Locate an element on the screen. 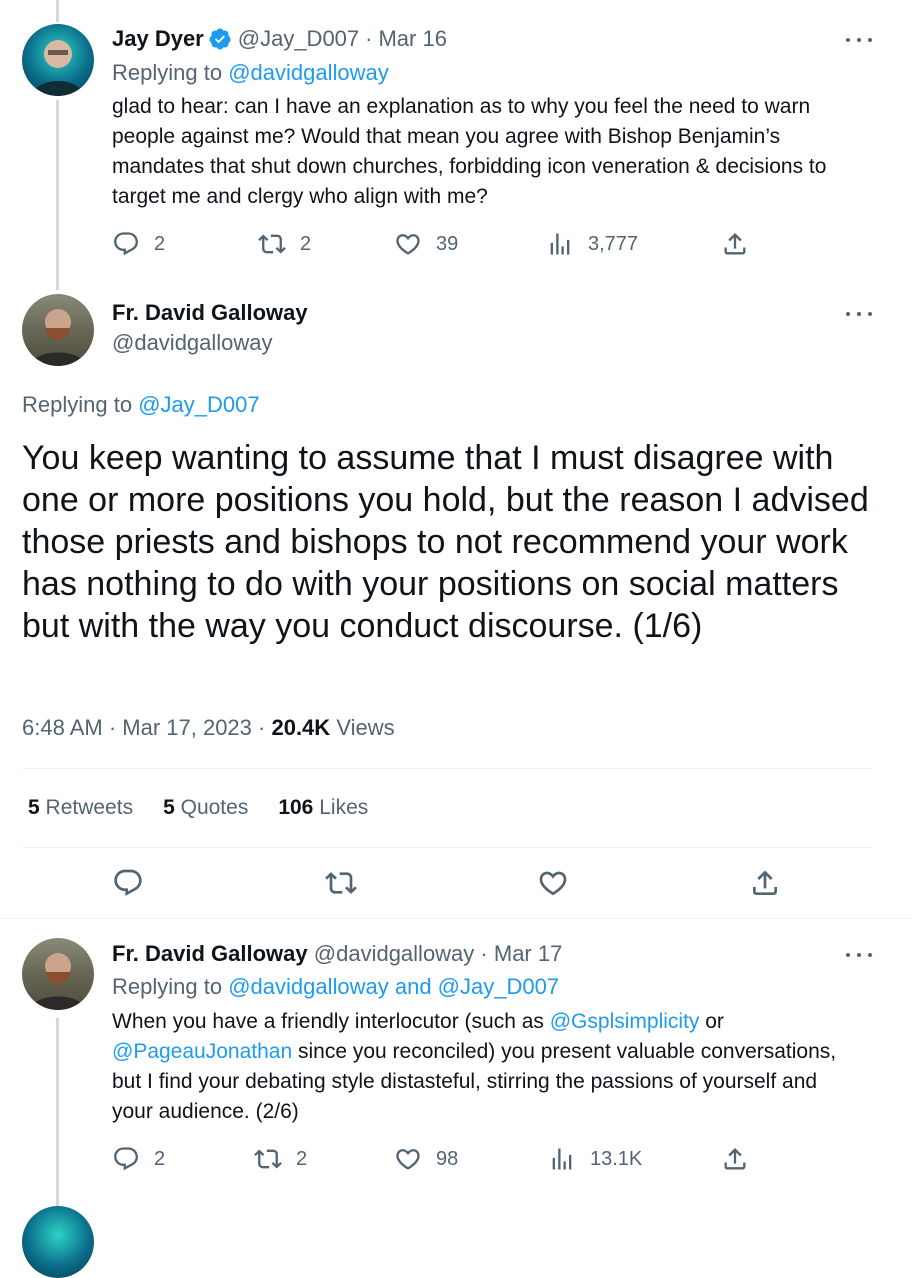 This screenshot has width=912, height=1278. retweet-button is located at coordinates (341, 883).